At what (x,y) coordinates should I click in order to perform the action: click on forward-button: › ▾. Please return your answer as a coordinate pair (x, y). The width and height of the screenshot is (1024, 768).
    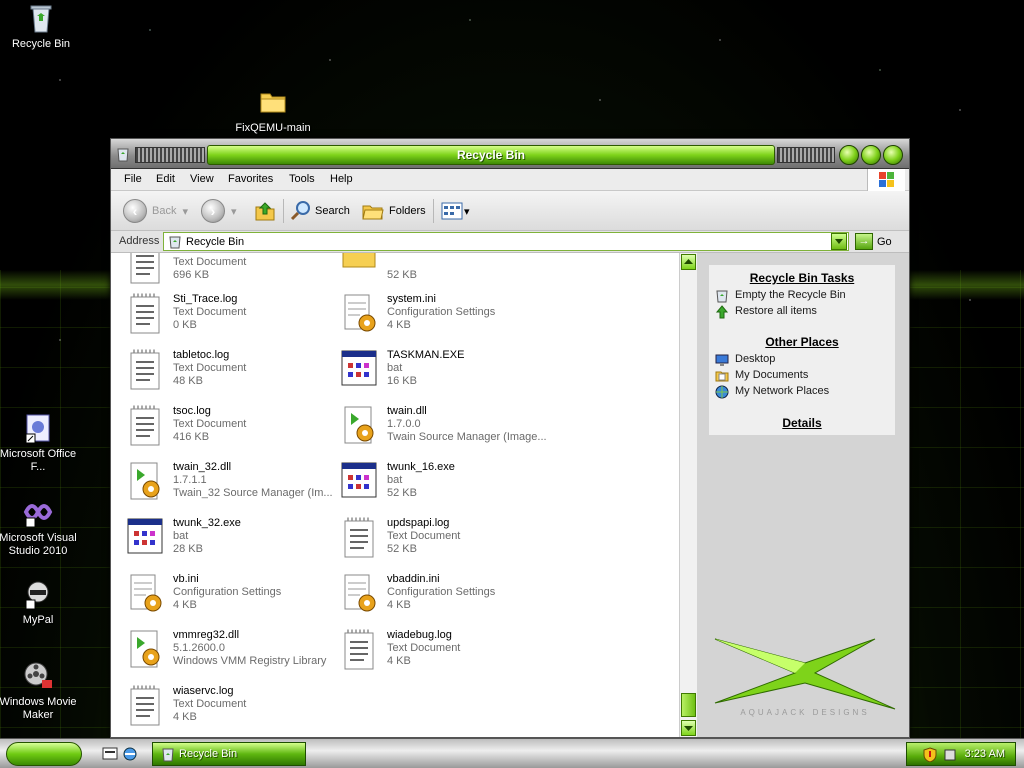
    Looking at the image, I should click on (219, 211).